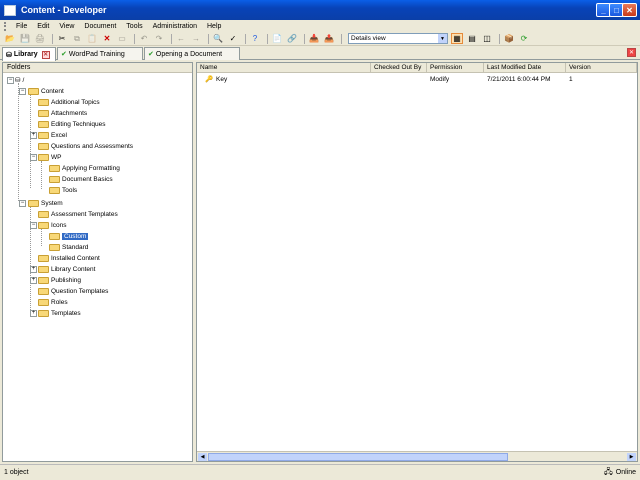 This screenshot has width=640, height=480. Describe the element at coordinates (509, 38) in the screenshot. I see `publish-icon: 📦` at that location.